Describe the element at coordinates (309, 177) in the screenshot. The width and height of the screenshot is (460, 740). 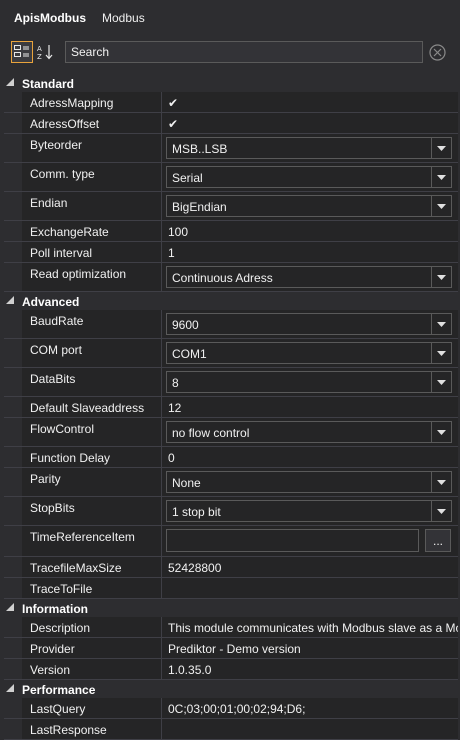
I see `comm-type-dropdown: Serial` at that location.